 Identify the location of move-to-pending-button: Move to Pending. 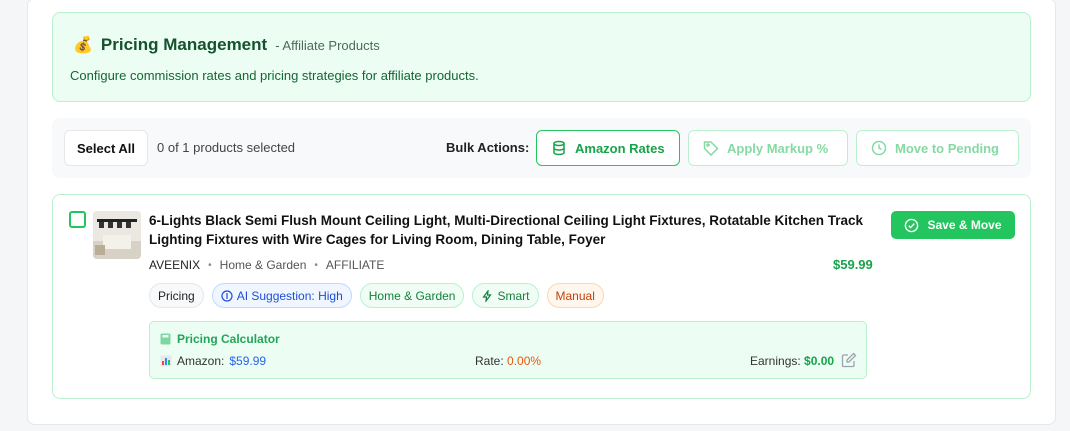
(937, 148).